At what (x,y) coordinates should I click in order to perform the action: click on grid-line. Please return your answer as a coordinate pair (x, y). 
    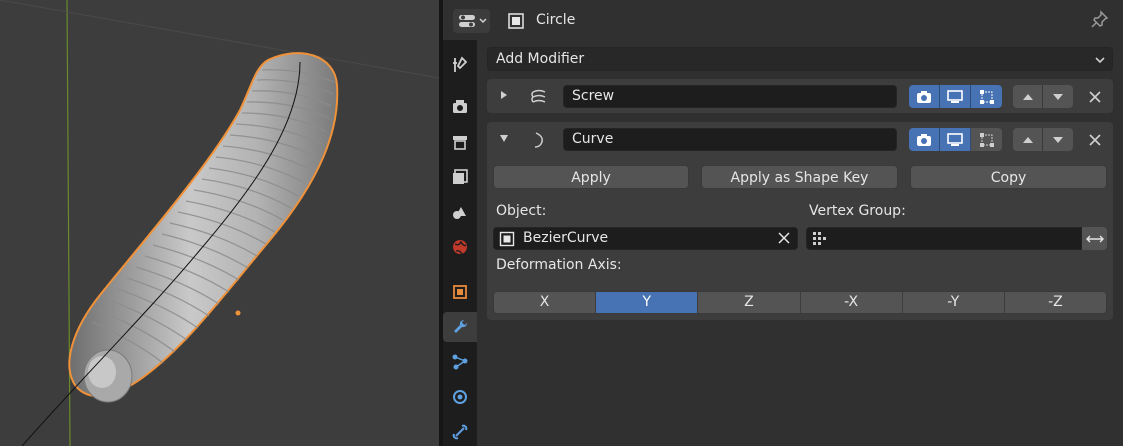
    Looking at the image, I should click on (219, 39).